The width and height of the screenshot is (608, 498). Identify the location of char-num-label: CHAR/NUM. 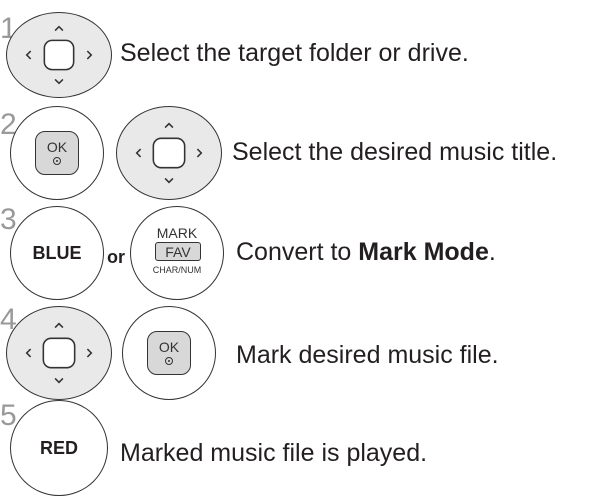
(177, 270).